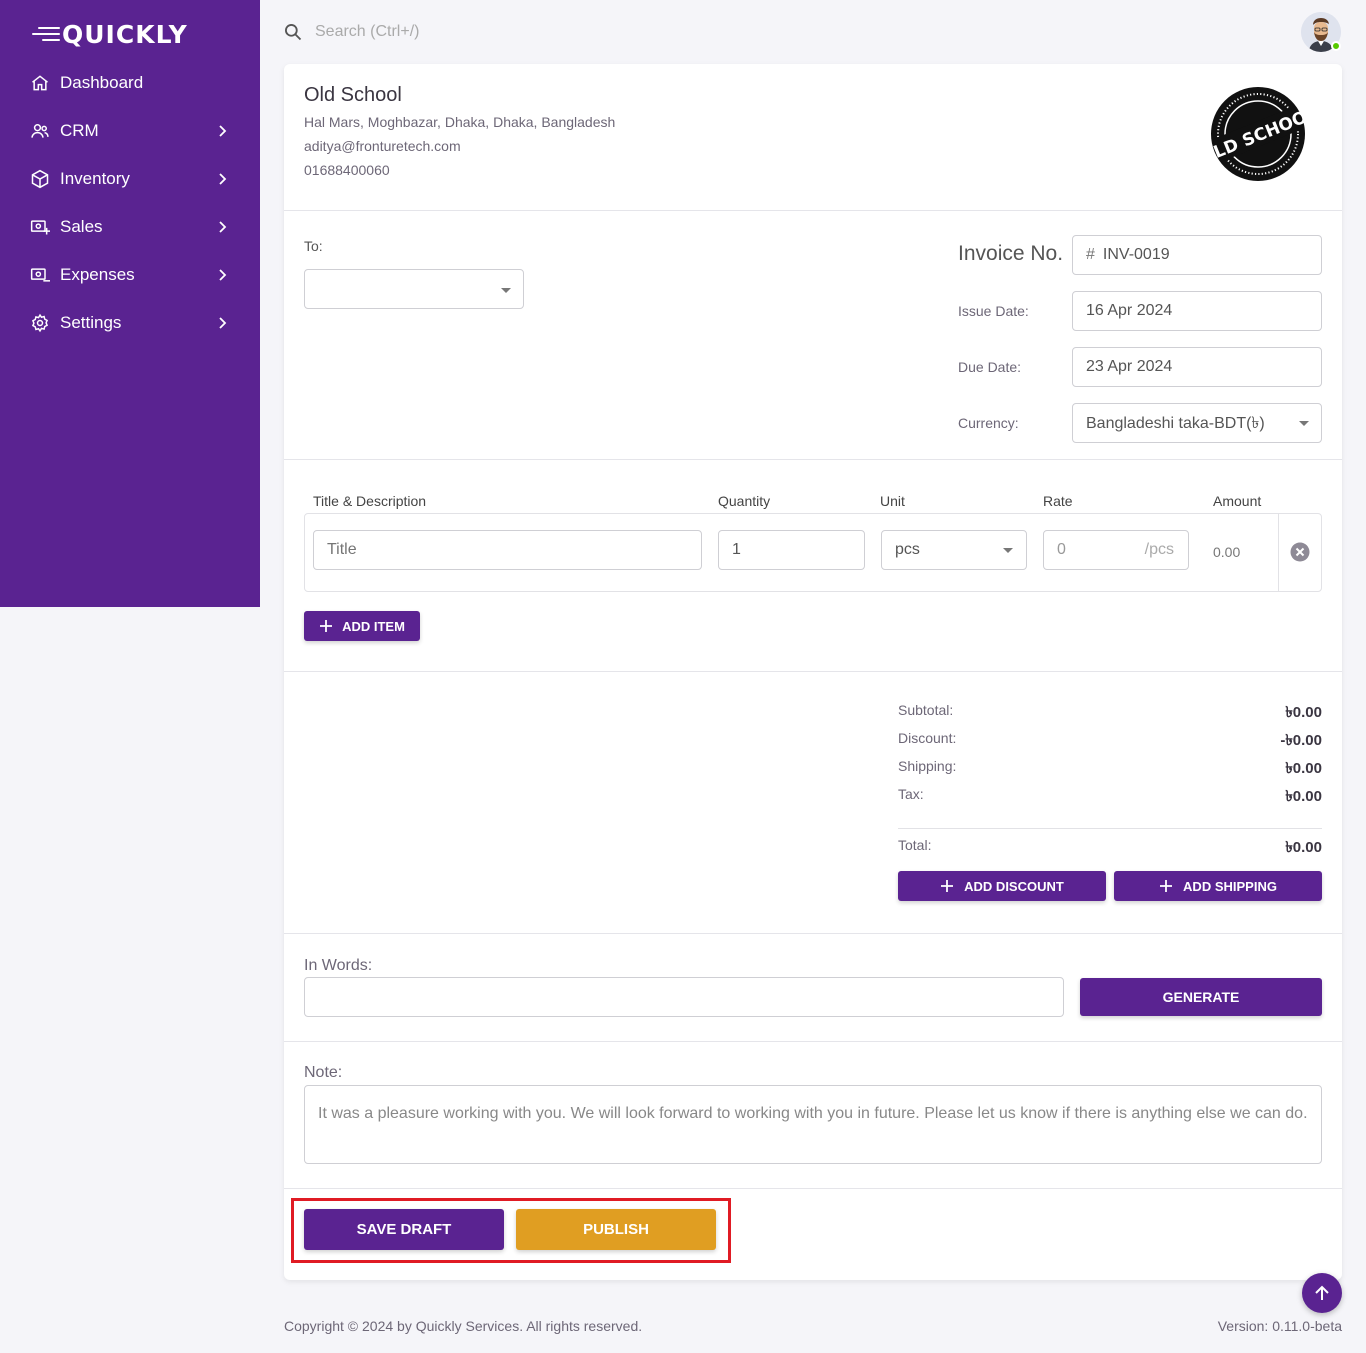 The width and height of the screenshot is (1366, 1353). What do you see at coordinates (81, 226) in the screenshot?
I see `sidebar-item-label: Sales` at bounding box center [81, 226].